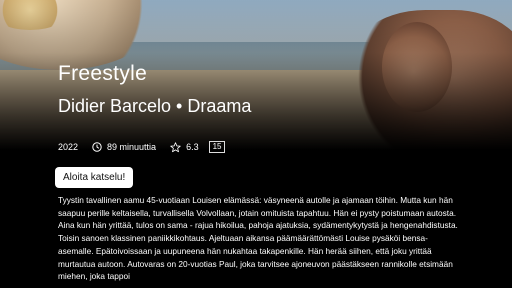 This screenshot has height=288, width=512. What do you see at coordinates (115, 106) in the screenshot?
I see `movie-director: Didier Barcelo` at bounding box center [115, 106].